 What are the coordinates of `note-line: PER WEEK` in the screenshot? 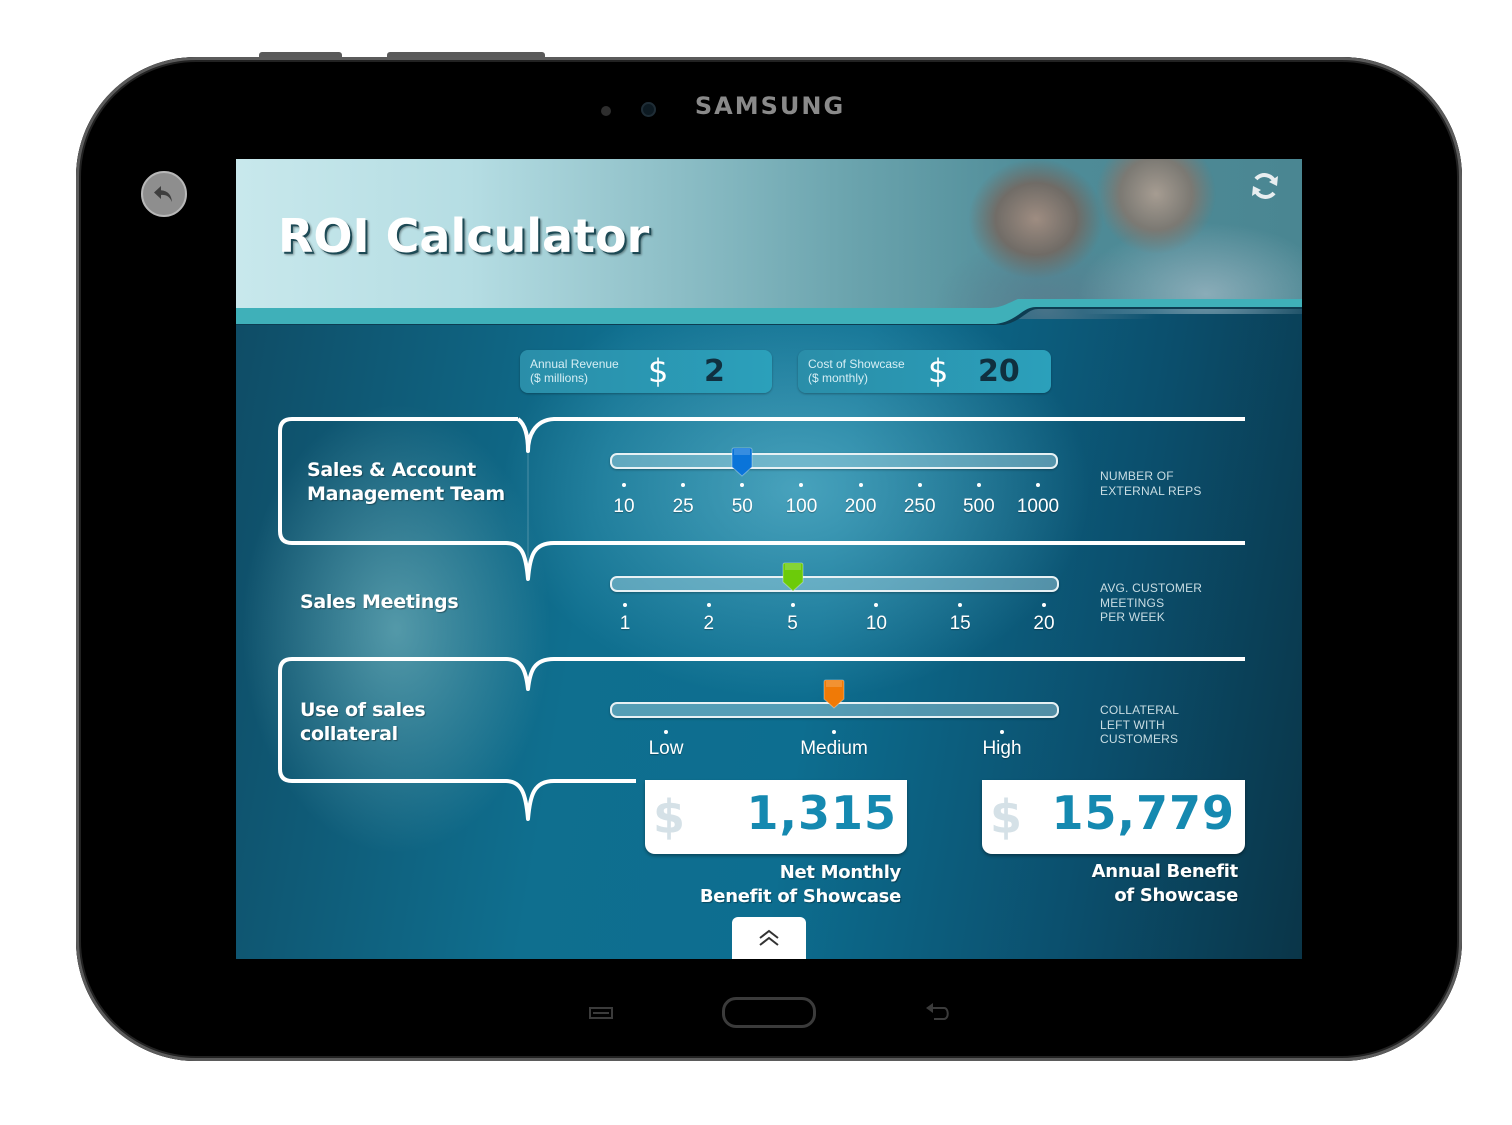 It's located at (1132, 617).